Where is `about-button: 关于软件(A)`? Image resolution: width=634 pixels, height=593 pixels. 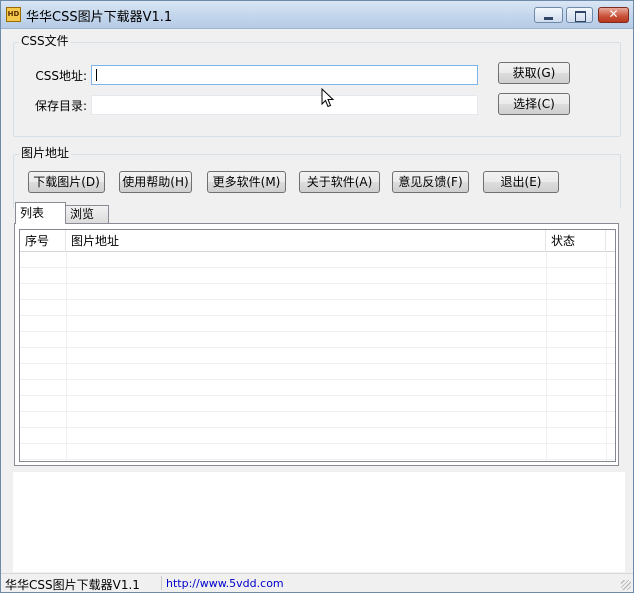
about-button: 关于软件(A) is located at coordinates (339, 182).